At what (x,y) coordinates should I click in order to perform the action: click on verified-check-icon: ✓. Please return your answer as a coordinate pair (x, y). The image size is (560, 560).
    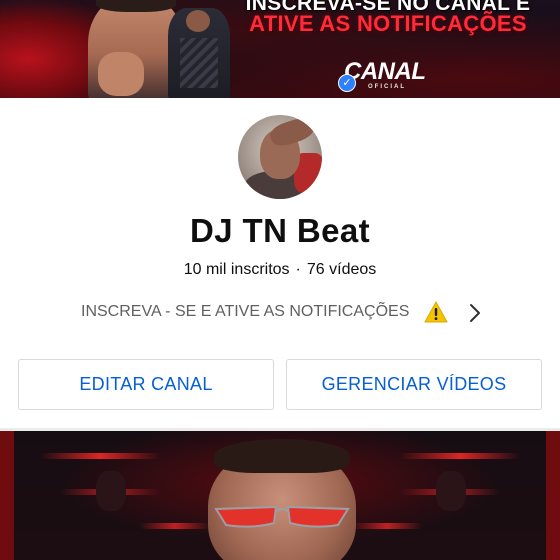
    Looking at the image, I should click on (347, 83).